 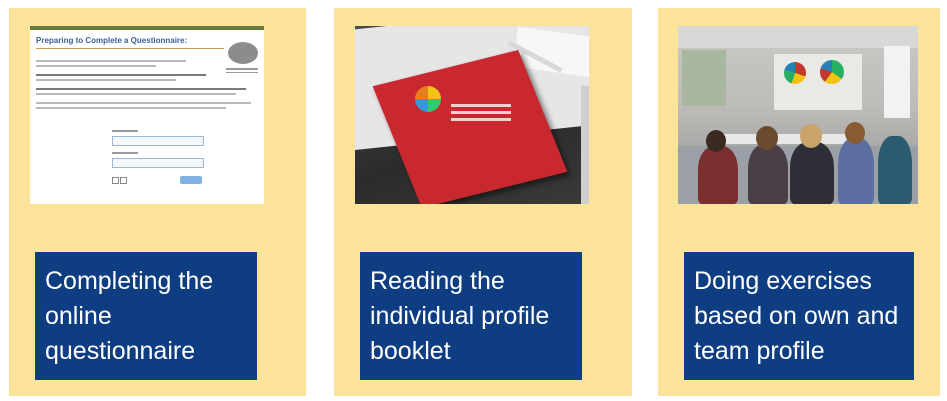 I want to click on workshop-room-photo, so click(x=798, y=115).